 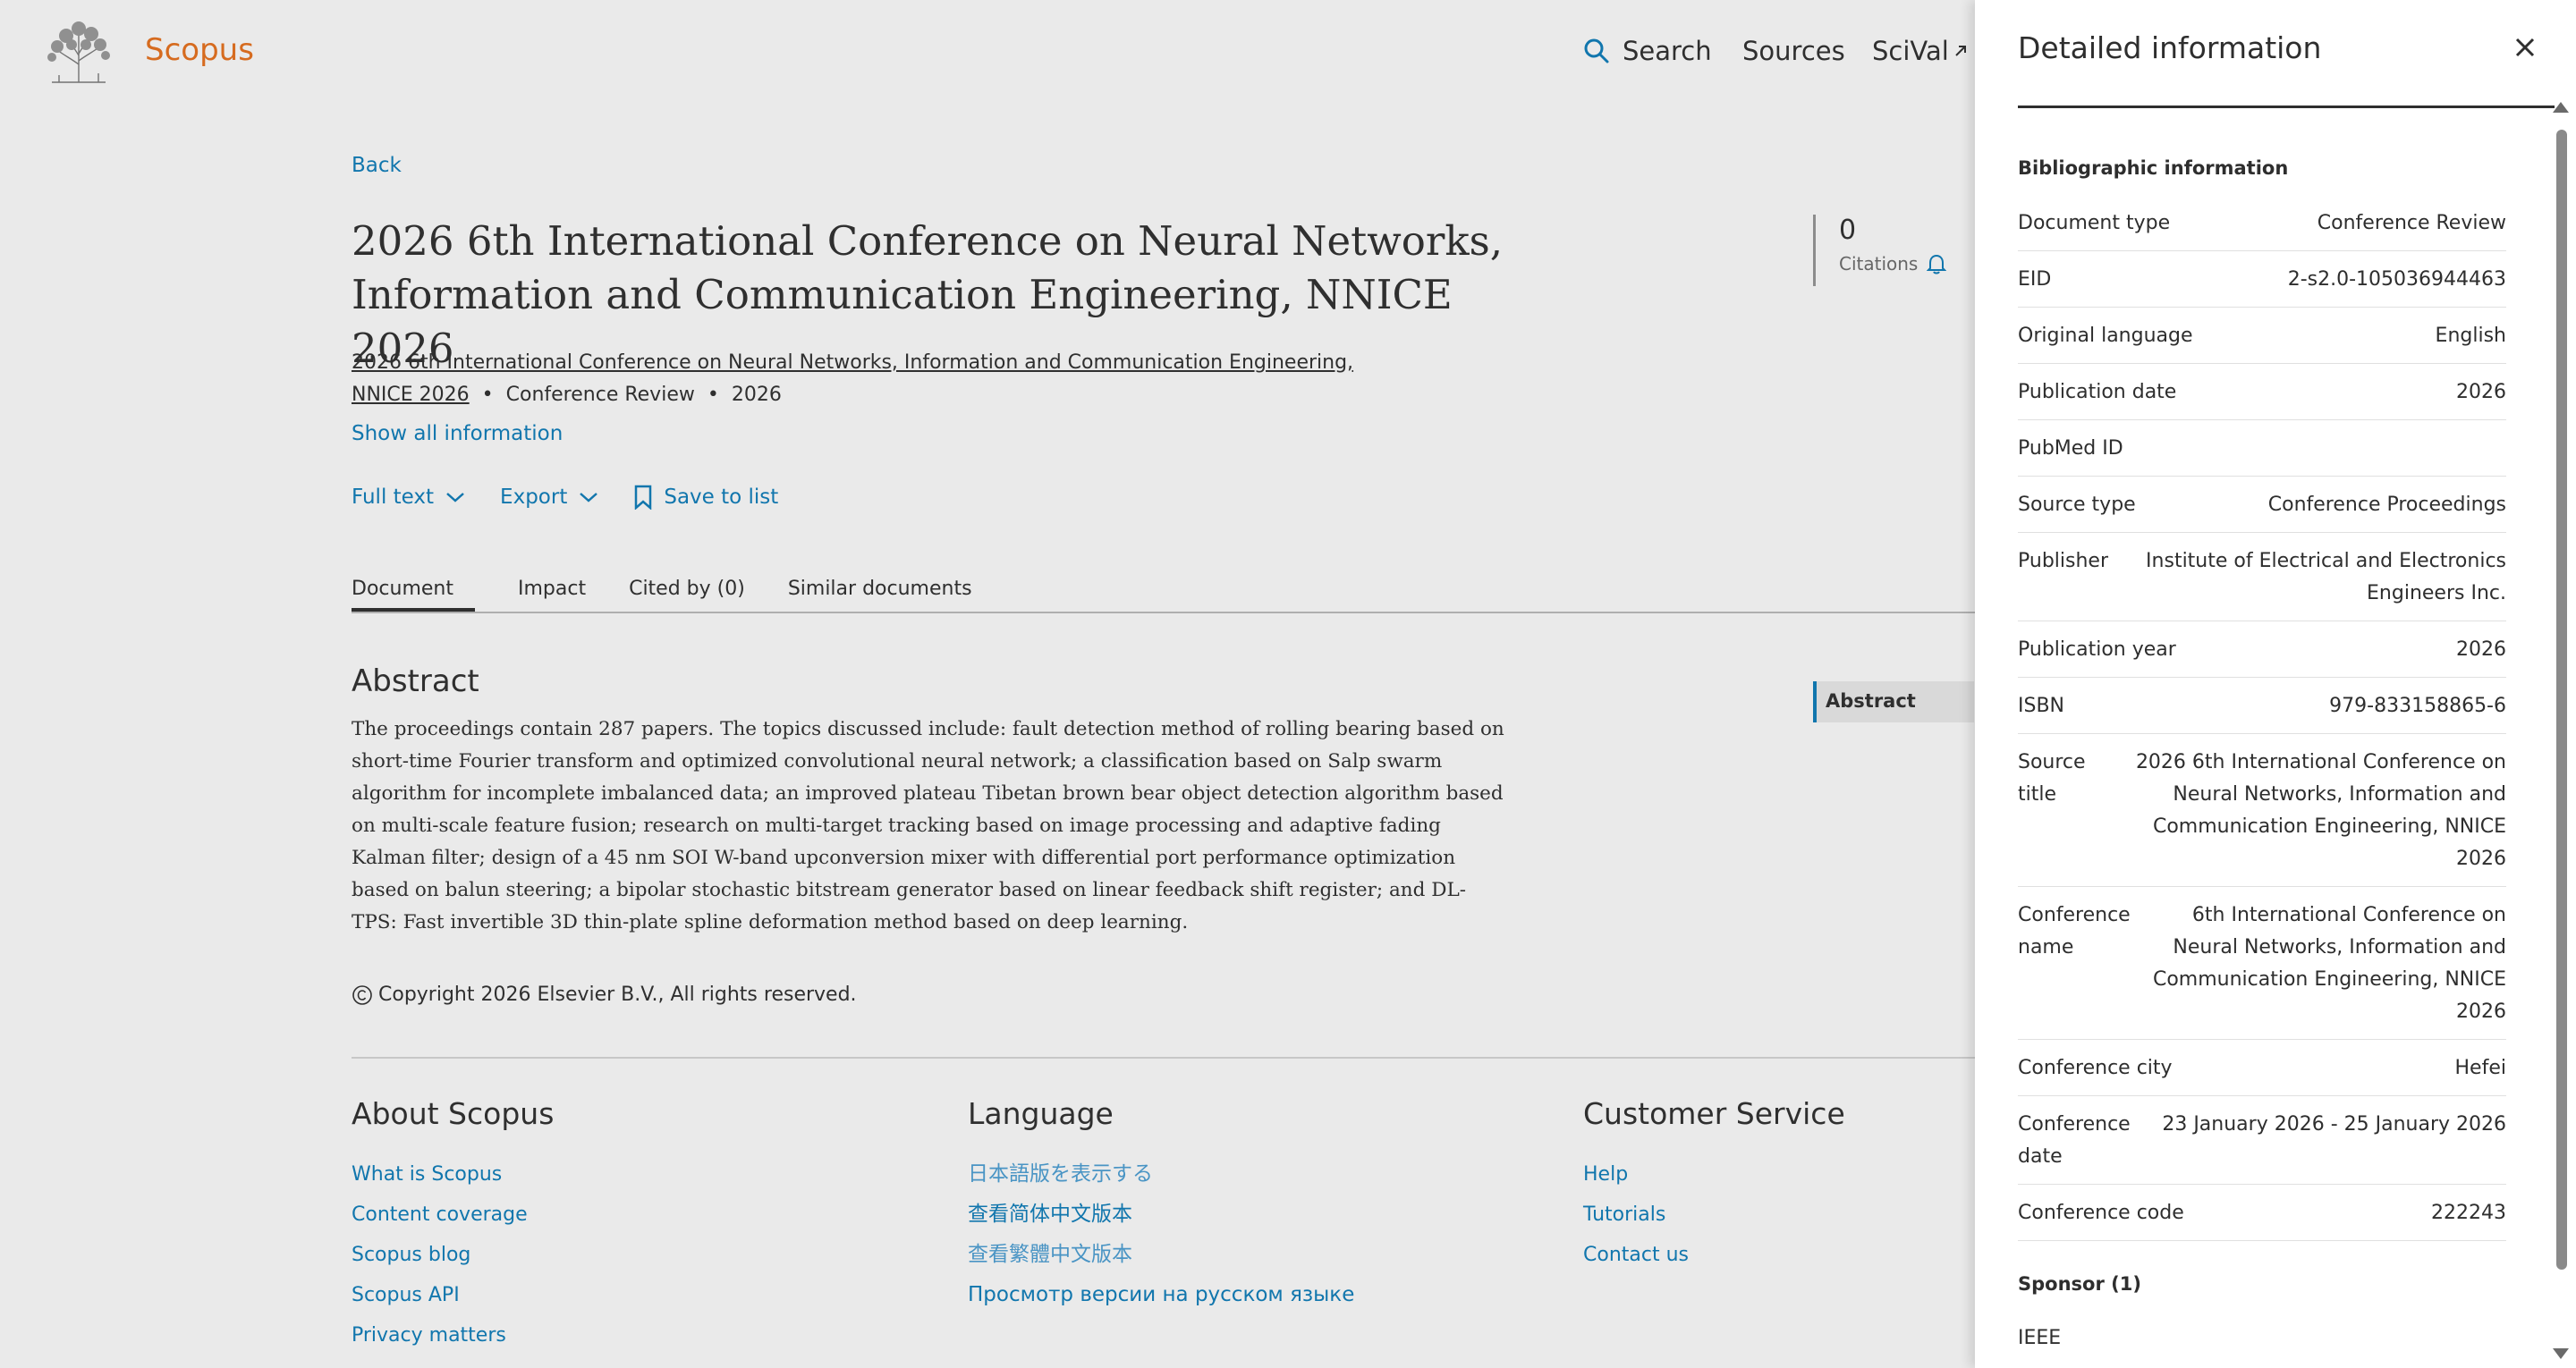 I want to click on bib-key: Source title, so click(x=2052, y=779).